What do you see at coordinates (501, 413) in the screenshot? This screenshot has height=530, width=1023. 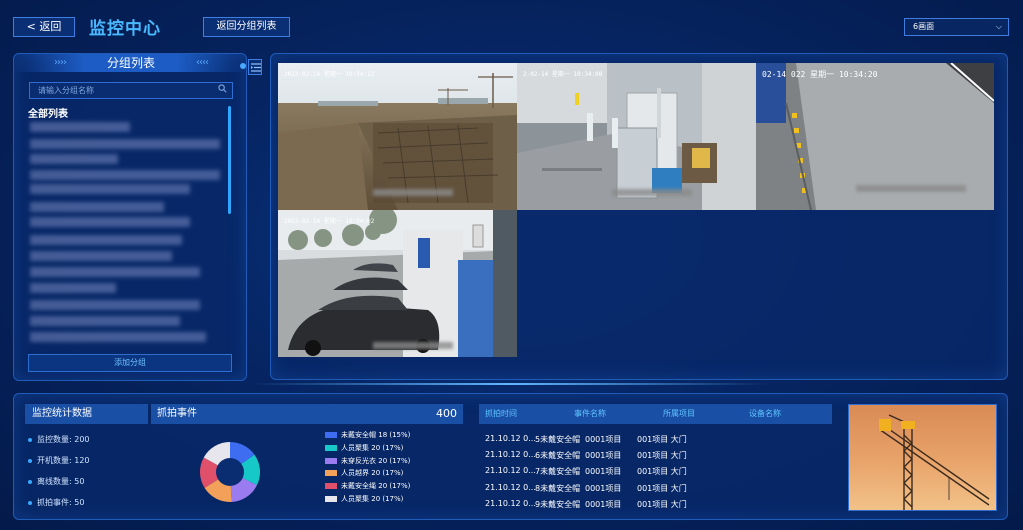 I see `col-capture-time: 抓拍时间` at bounding box center [501, 413].